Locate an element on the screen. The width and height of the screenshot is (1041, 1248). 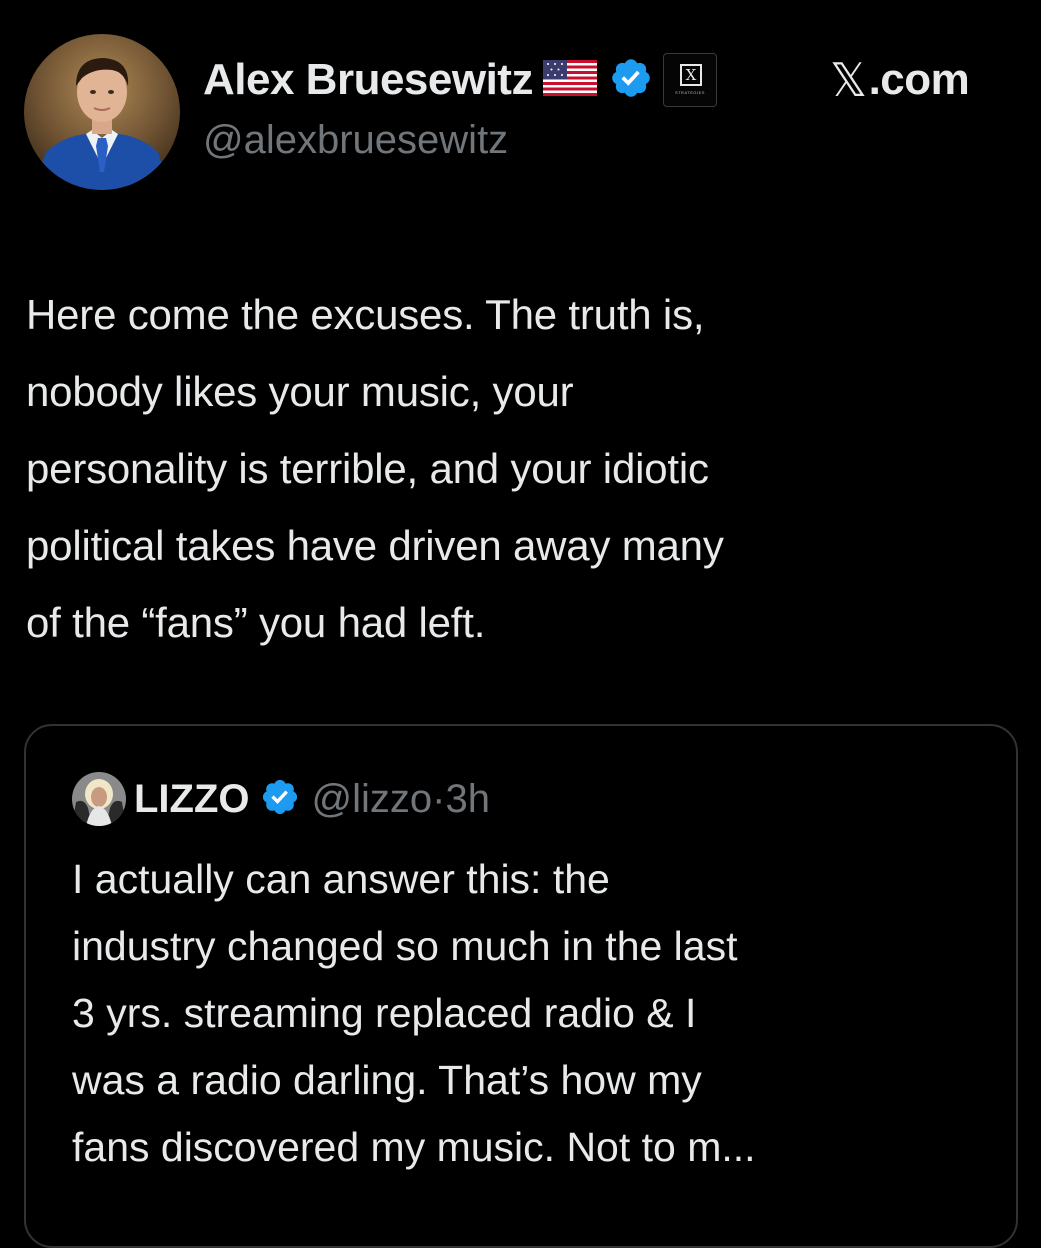
quoted-tweet-header: LIZZO @lizzo·3h is located at coordinates (281, 799).